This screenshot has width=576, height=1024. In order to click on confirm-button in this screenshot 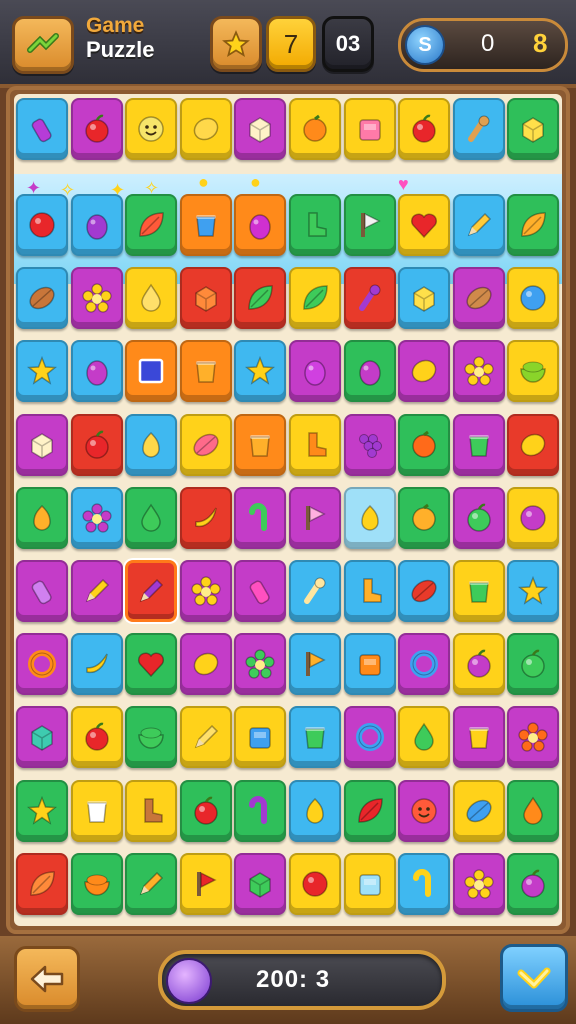, I will do `click(534, 978)`.